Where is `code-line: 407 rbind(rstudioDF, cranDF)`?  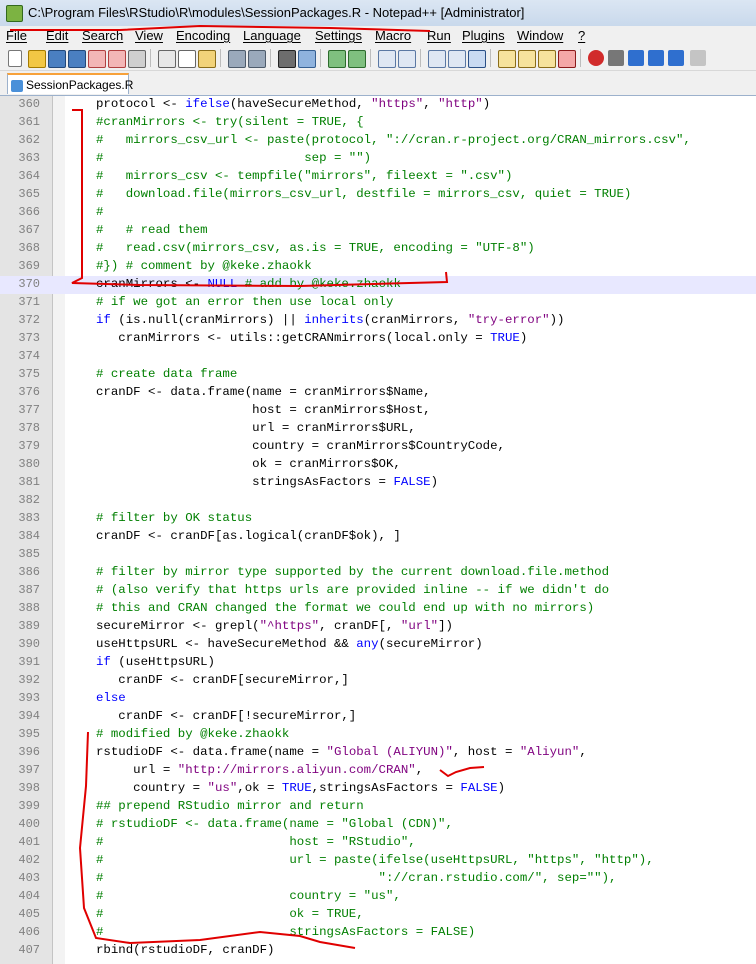 code-line: 407 rbind(rstudioDF, cranDF) is located at coordinates (378, 951).